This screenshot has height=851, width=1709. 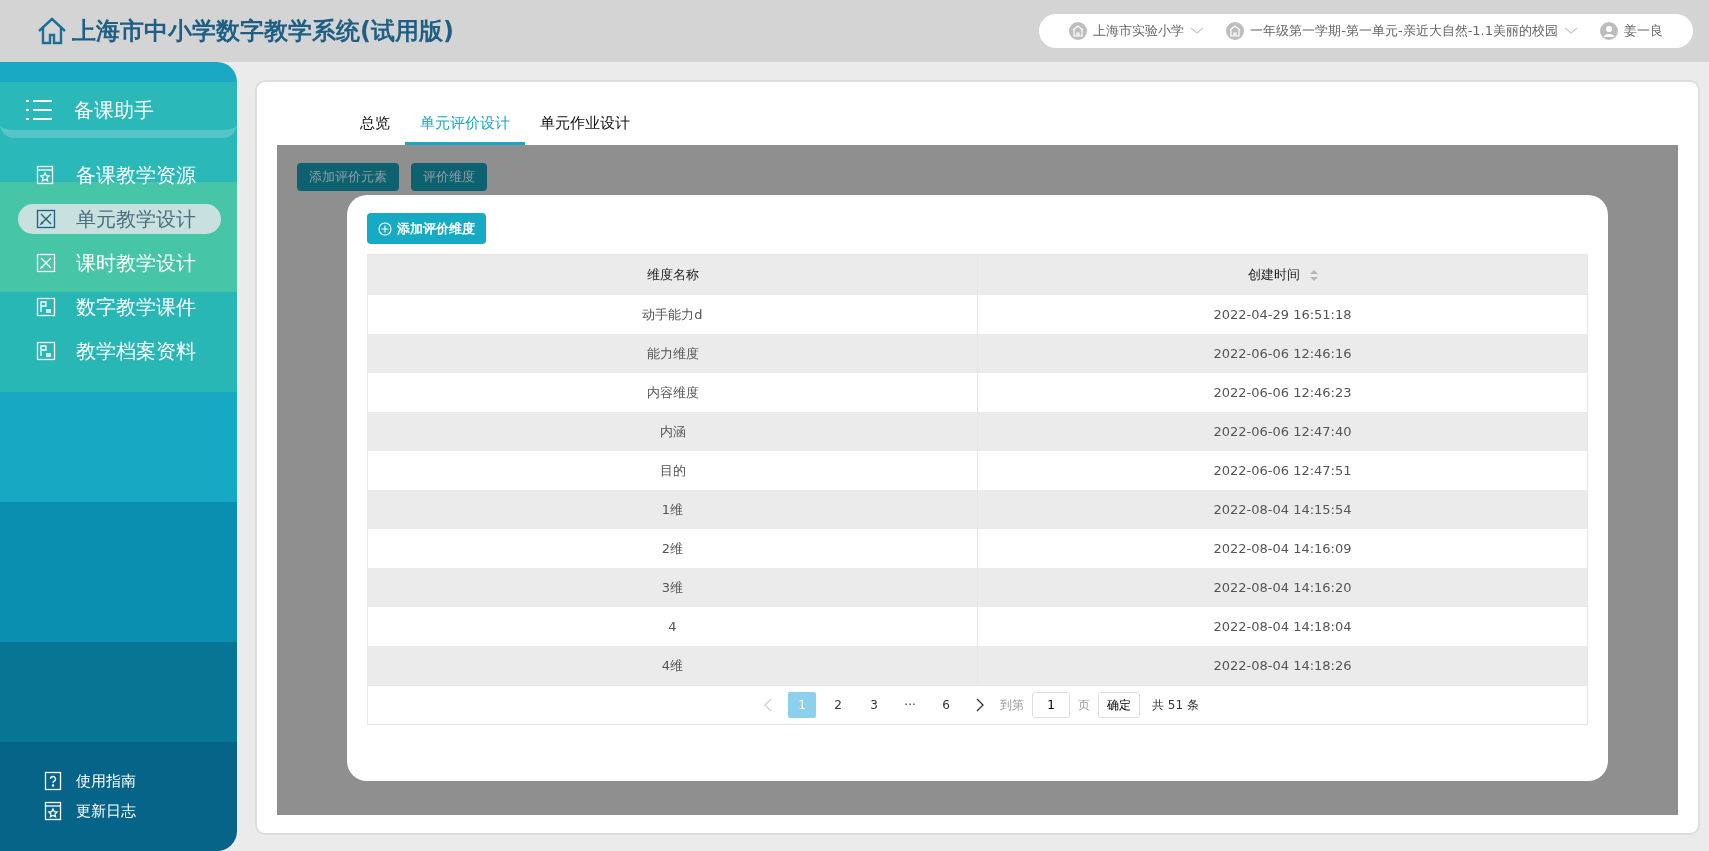 What do you see at coordinates (946, 705) in the screenshot?
I see `page-button: 6` at bounding box center [946, 705].